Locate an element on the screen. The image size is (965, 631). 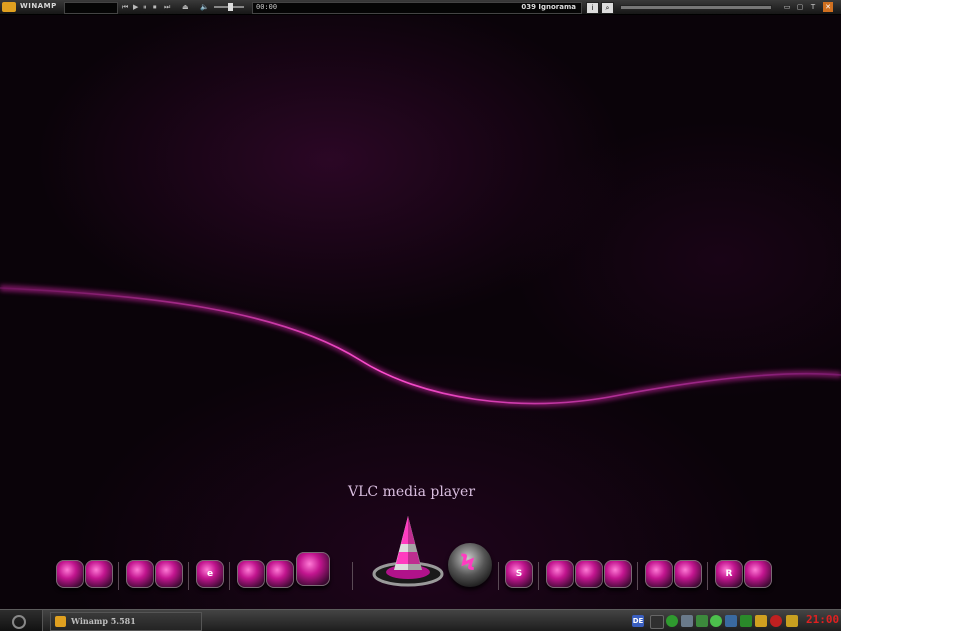
start-button is located at coordinates (21, 620).